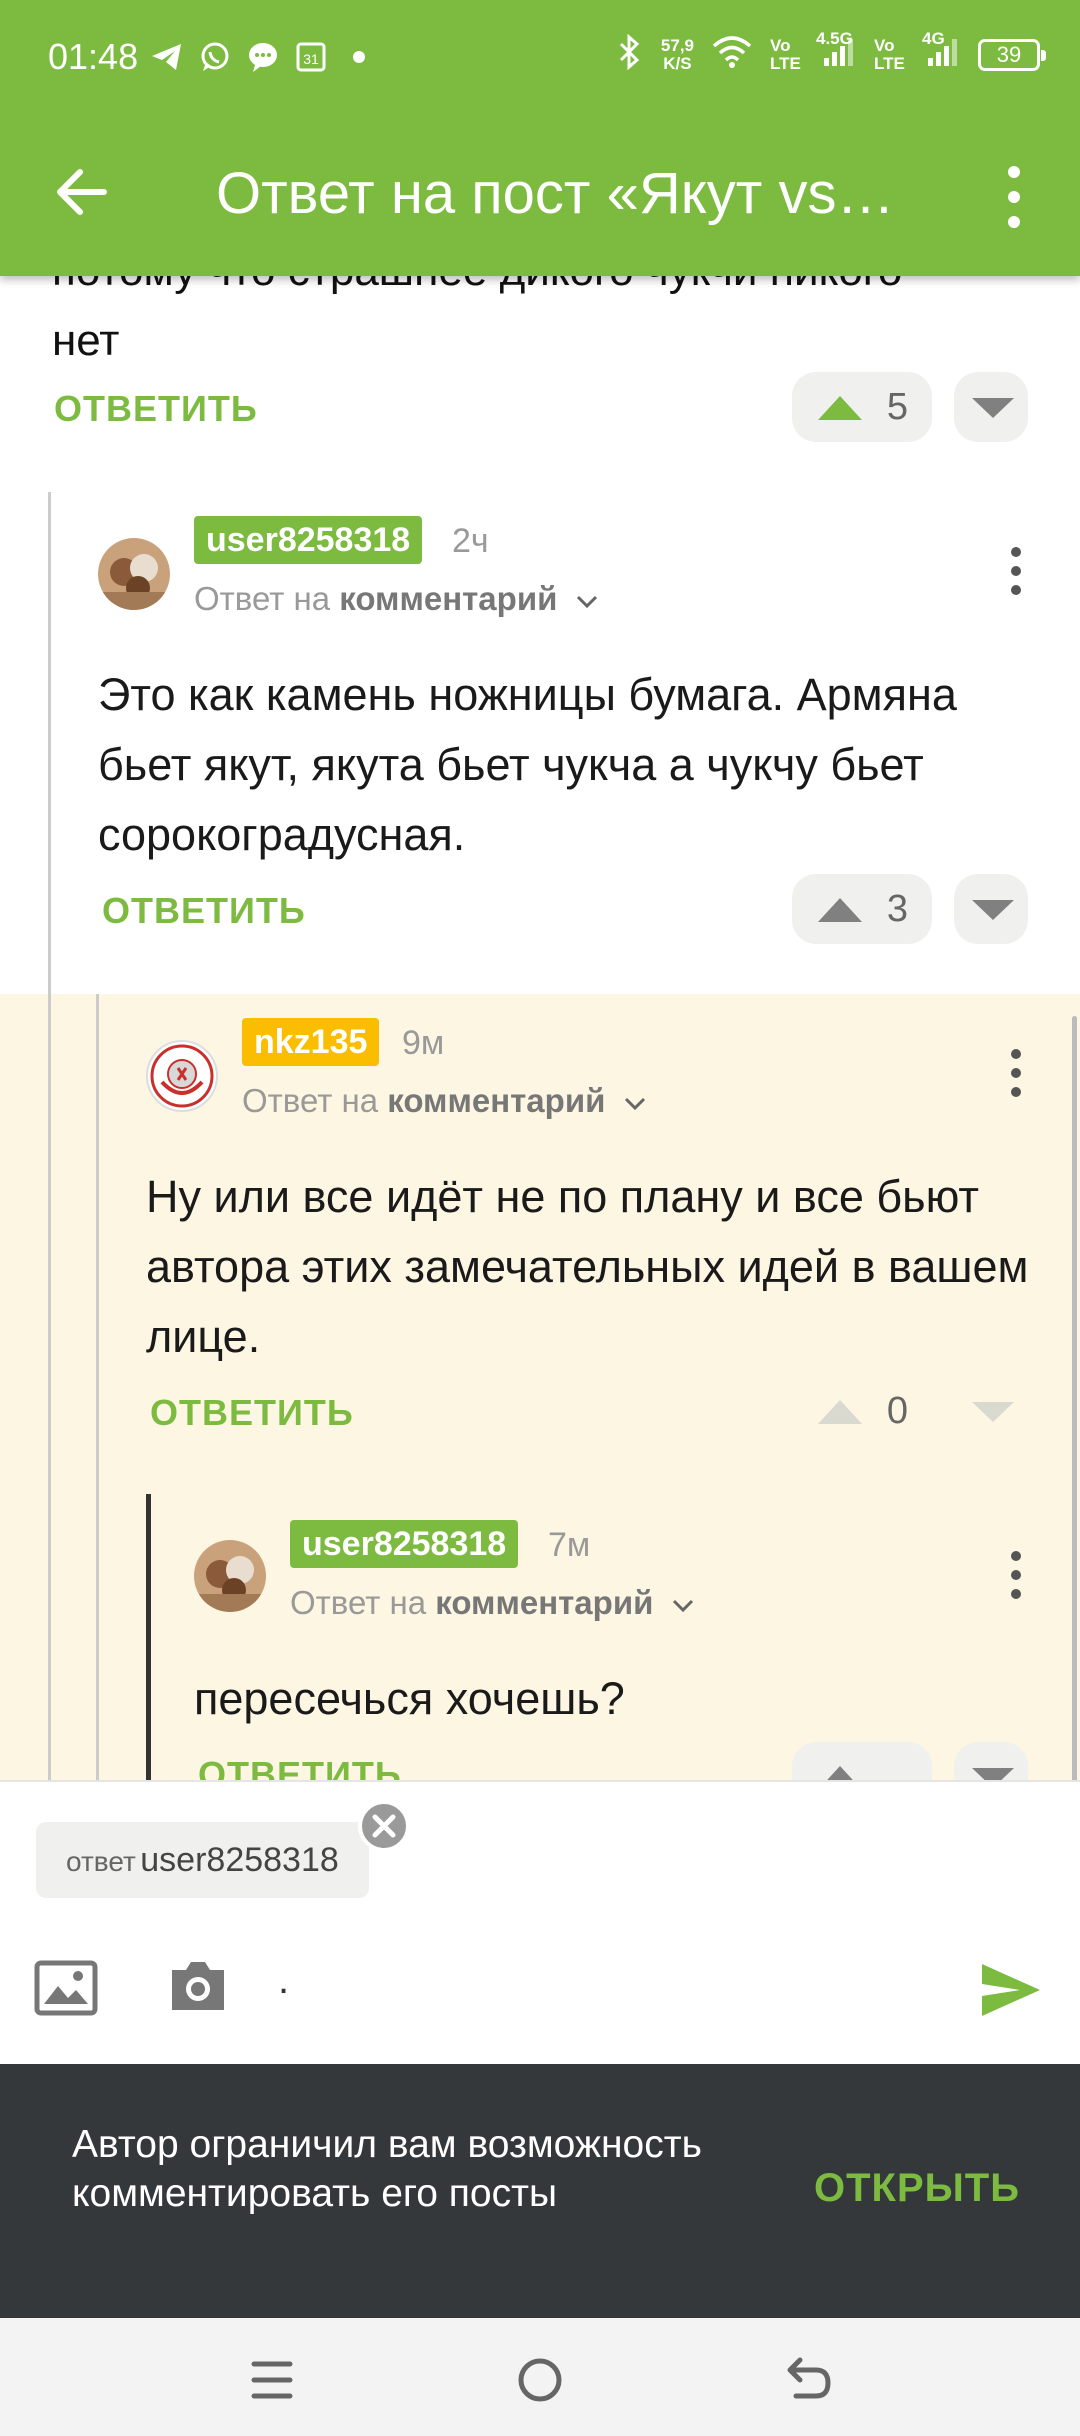  What do you see at coordinates (1074, 1398) in the screenshot?
I see `scrollbar` at bounding box center [1074, 1398].